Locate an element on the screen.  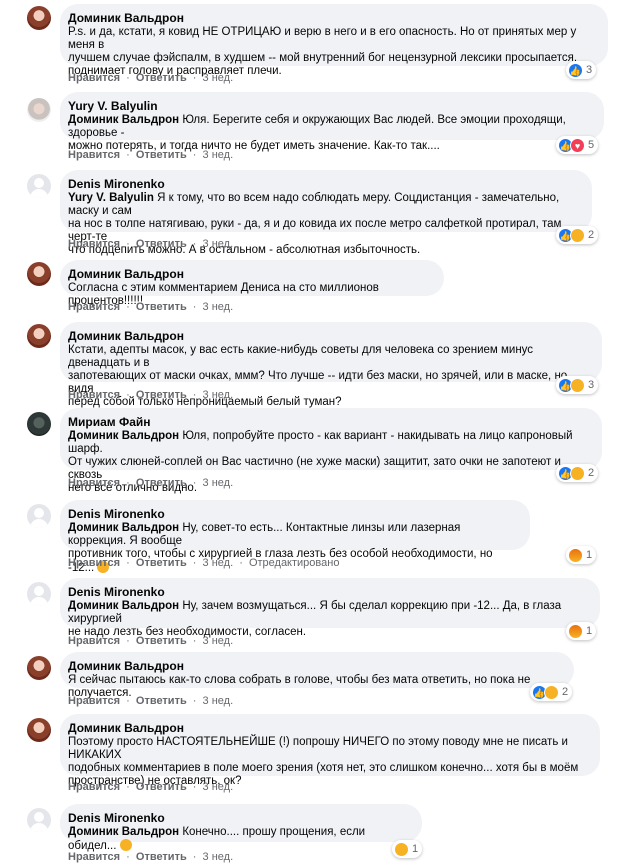
haha-icon is located at coordinates (577, 235).